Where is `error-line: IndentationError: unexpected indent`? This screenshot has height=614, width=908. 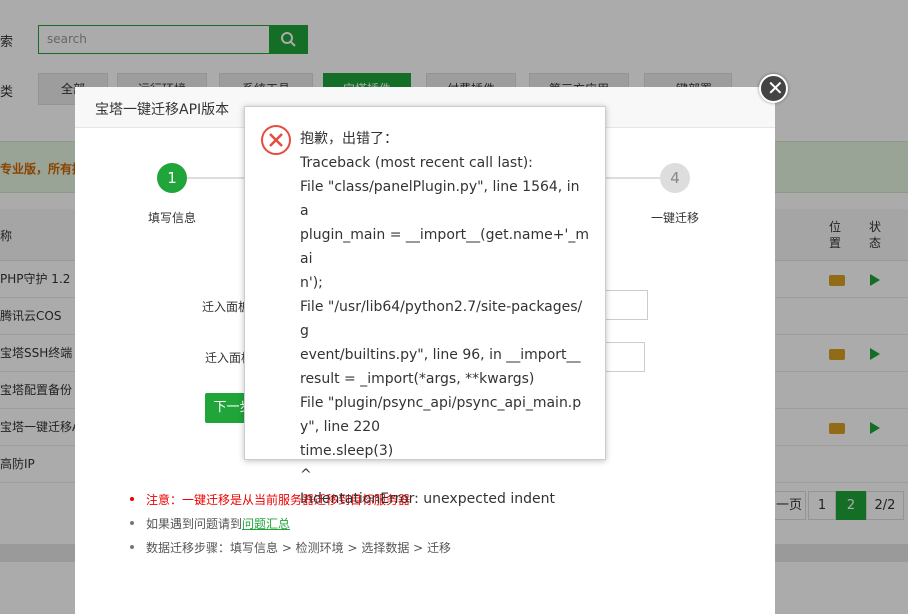
error-line: IndentationError: unexpected indent is located at coordinates (427, 499).